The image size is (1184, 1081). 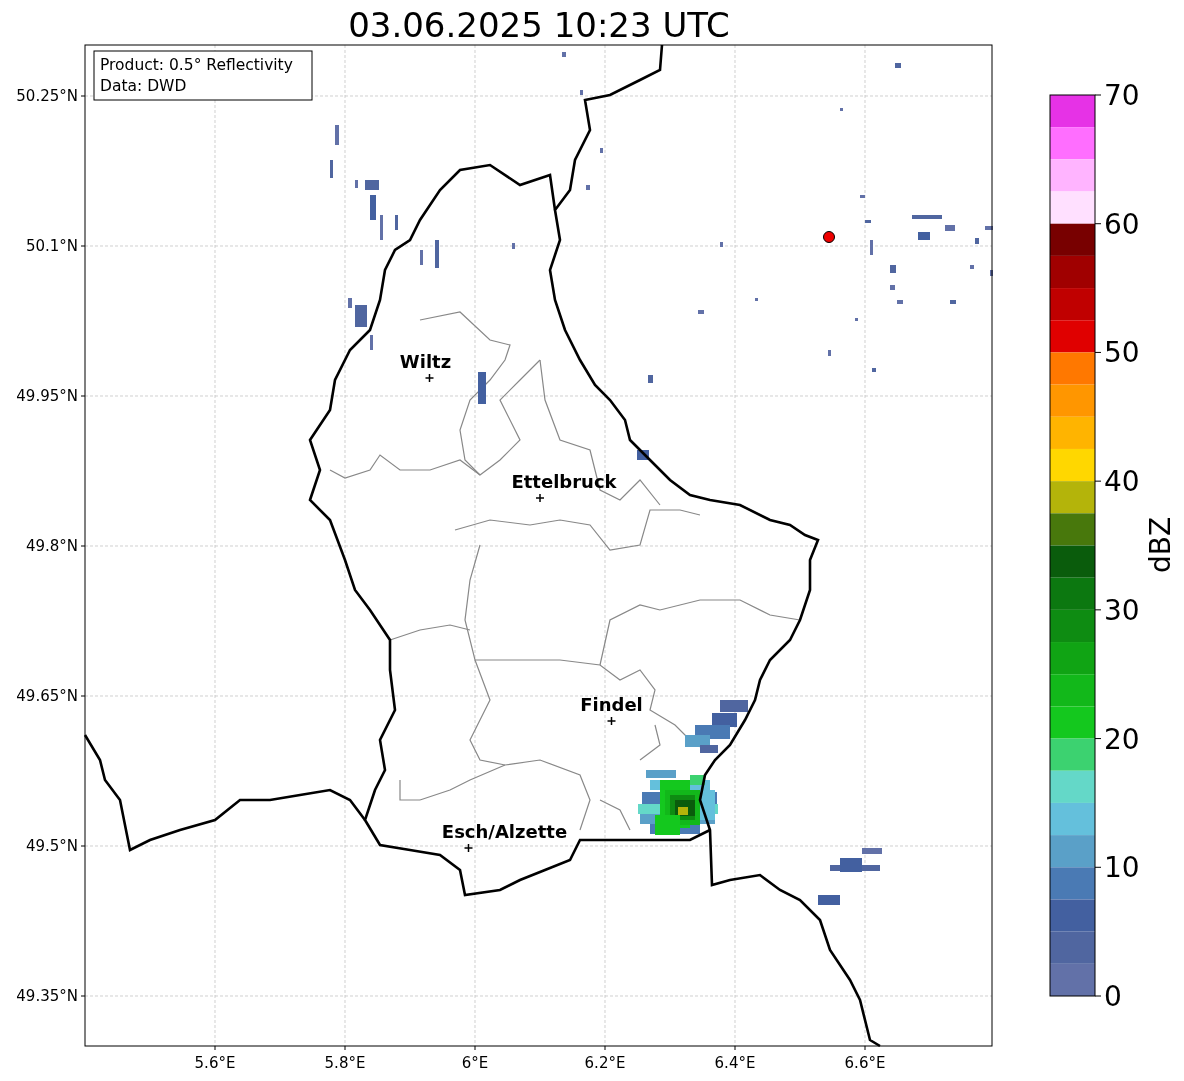 I want to click on latitude-tick-label: 49.5°N, so click(x=51, y=846).